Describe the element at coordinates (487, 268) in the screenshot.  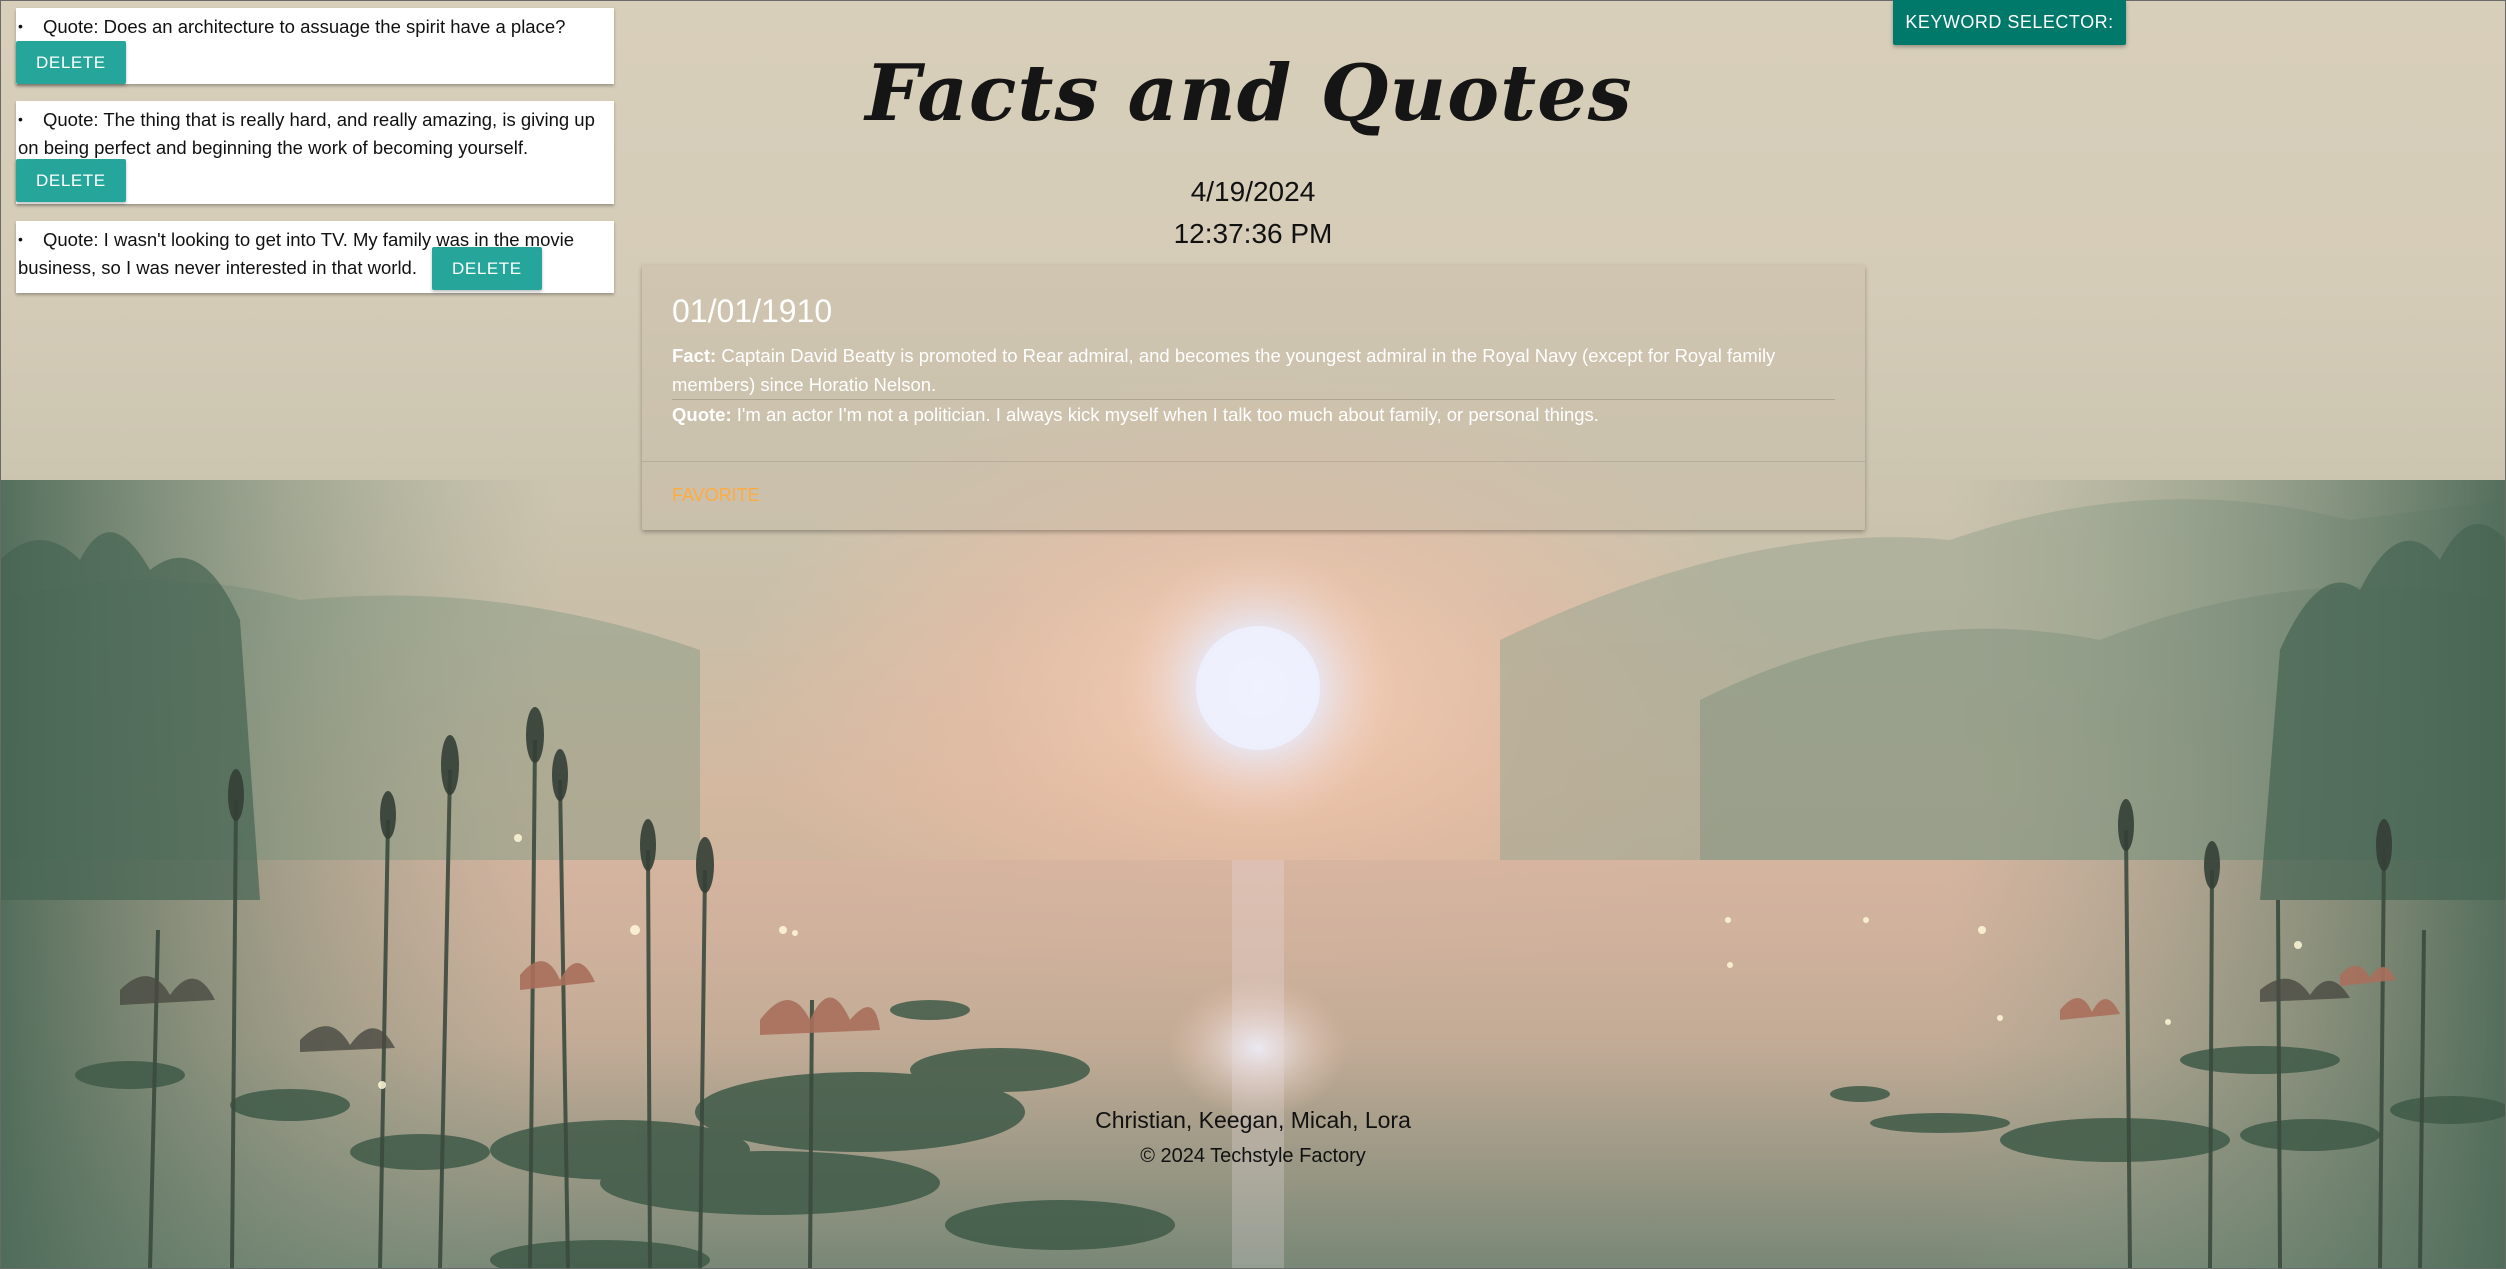
I see `delete-quote-button: DELETE` at that location.